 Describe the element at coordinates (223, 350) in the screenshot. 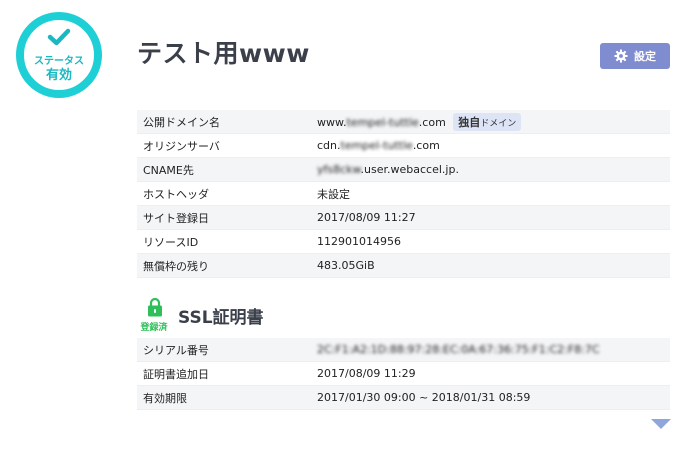

I see `row-key: シリアル番号` at that location.